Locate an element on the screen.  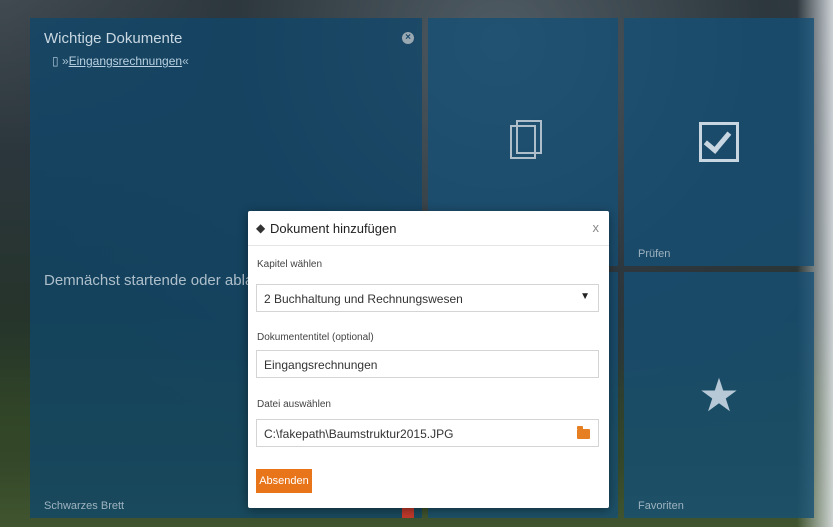
chapter-value: 2 Buchhaltung und Rechnungswesen is located at coordinates (363, 299).